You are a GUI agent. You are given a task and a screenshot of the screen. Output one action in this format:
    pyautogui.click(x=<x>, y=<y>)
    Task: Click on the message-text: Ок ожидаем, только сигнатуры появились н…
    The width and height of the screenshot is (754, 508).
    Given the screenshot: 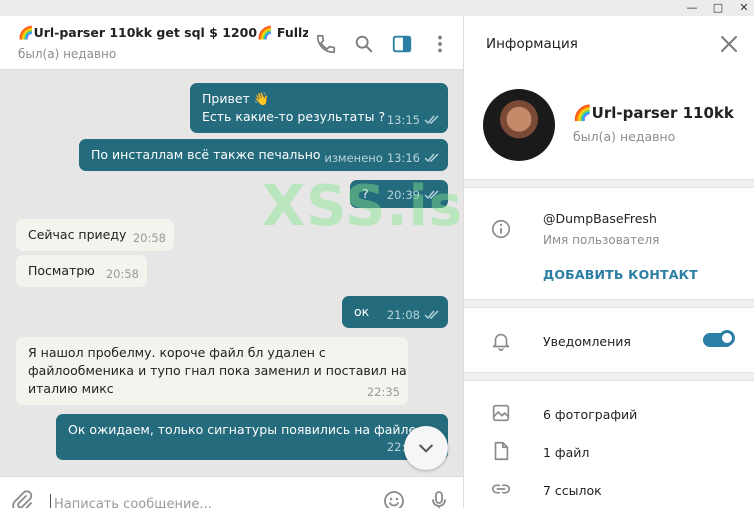 What is the action you would take?
    pyautogui.click(x=242, y=429)
    